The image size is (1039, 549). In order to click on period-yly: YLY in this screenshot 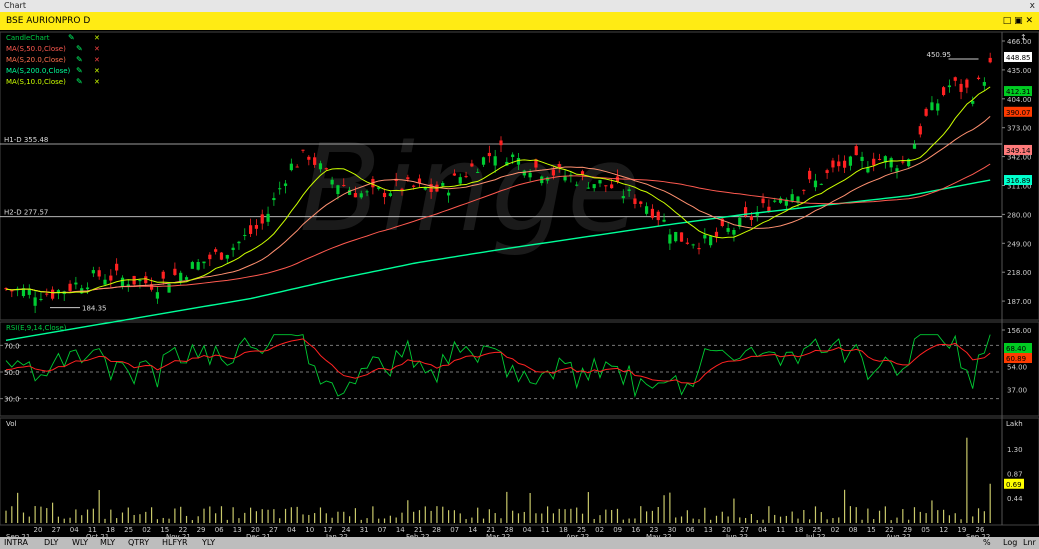, I will do `click(208, 543)`.